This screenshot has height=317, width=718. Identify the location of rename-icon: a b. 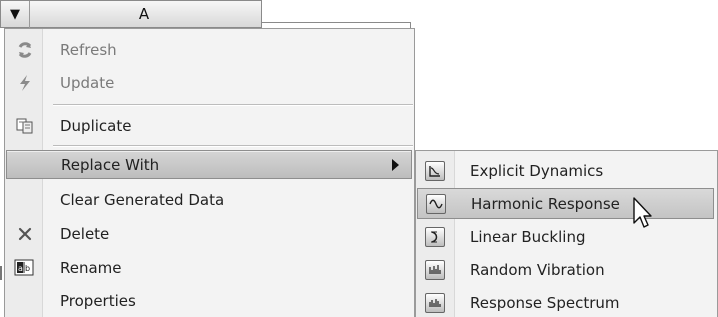
(25, 267).